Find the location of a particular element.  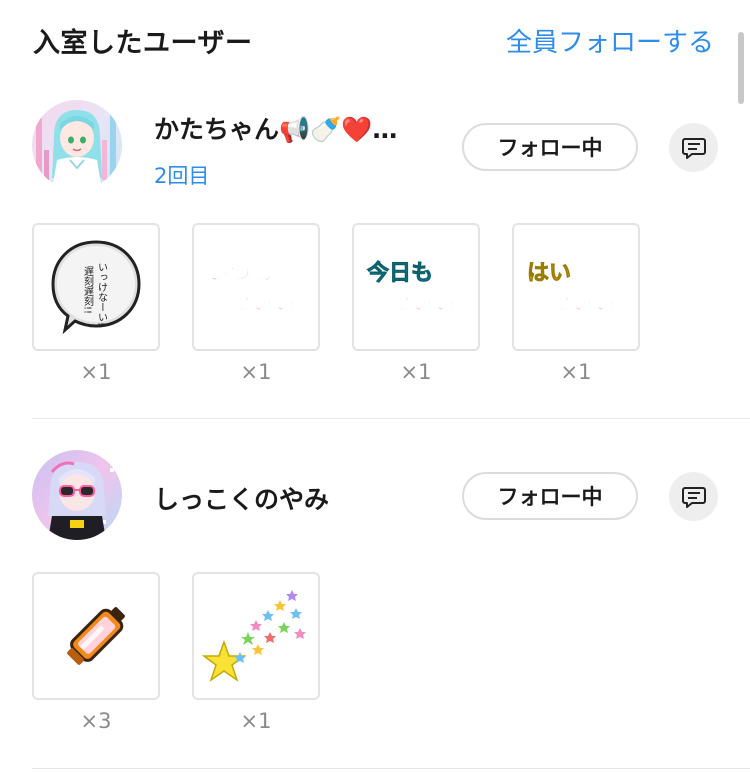

svg-text: 遅刻遅刻!! is located at coordinates (88, 290).